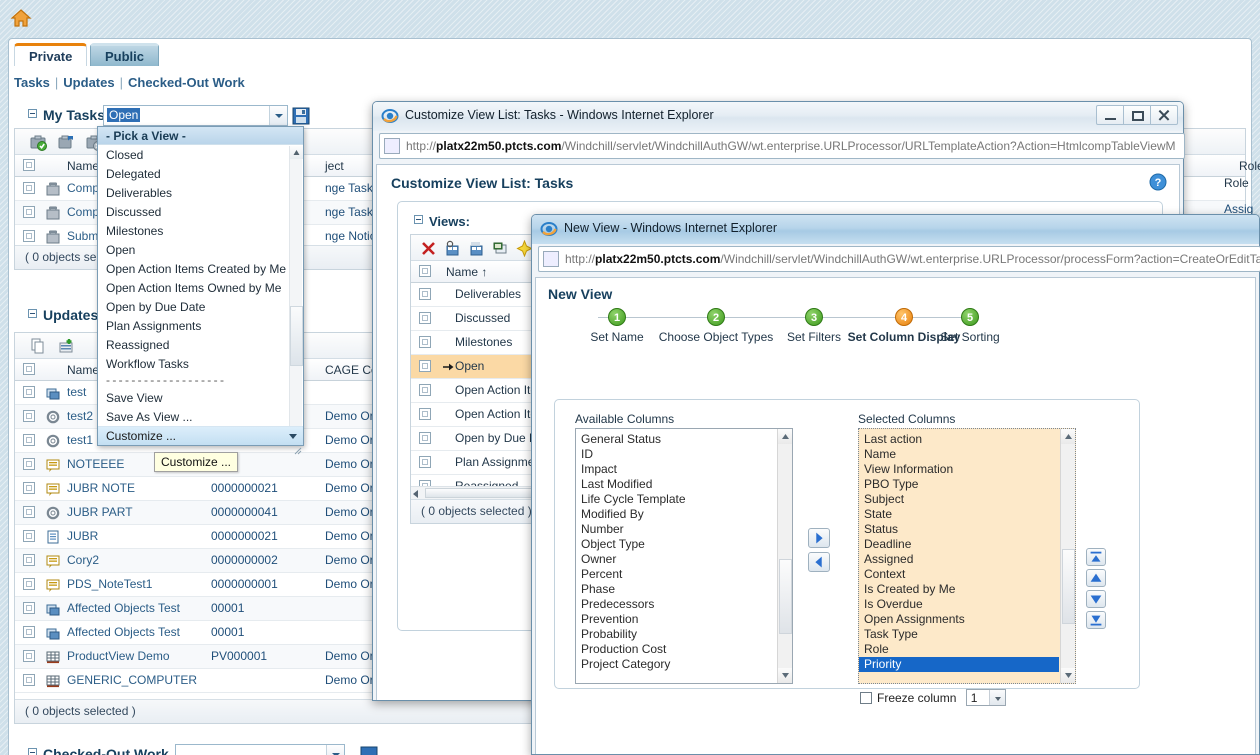 This screenshot has height=755, width=1260. What do you see at coordinates (676, 589) in the screenshot?
I see `available-column-item: Phase` at bounding box center [676, 589].